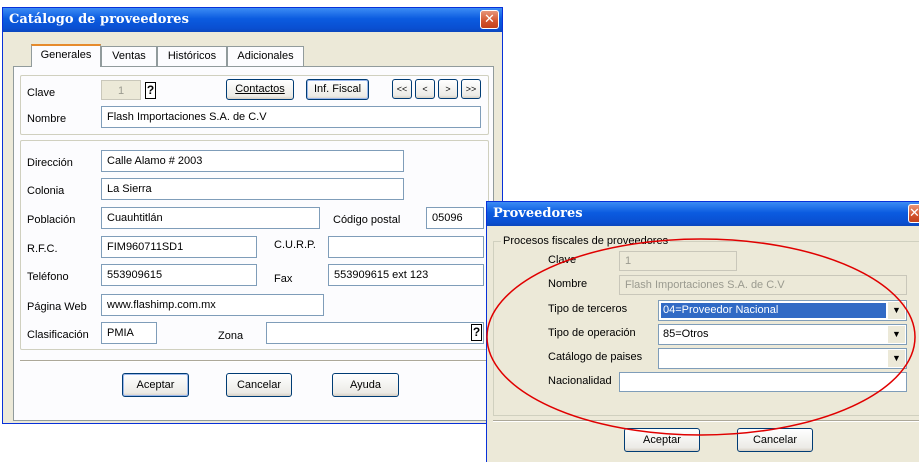 The height and width of the screenshot is (462, 919). I want to click on nav-next-button: >, so click(448, 89).